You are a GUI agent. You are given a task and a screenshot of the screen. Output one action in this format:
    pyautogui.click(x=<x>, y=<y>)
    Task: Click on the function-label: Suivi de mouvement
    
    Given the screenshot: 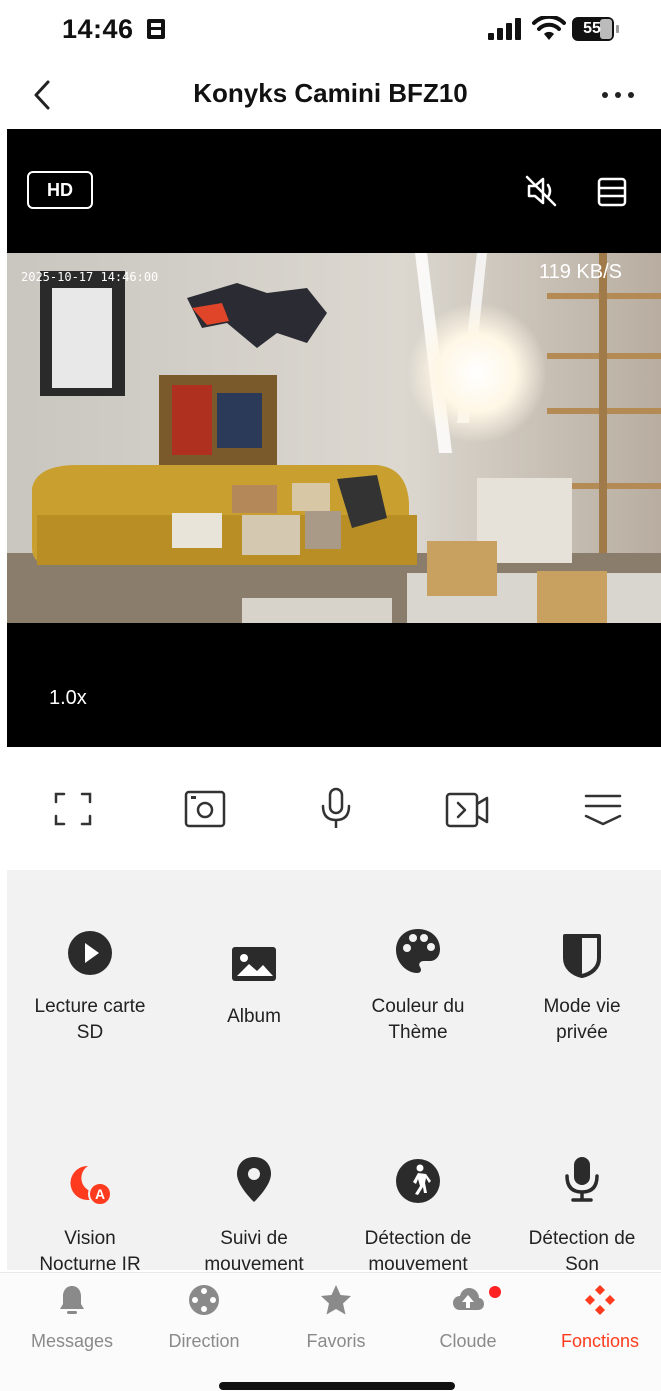 What is the action you would take?
    pyautogui.click(x=254, y=1251)
    